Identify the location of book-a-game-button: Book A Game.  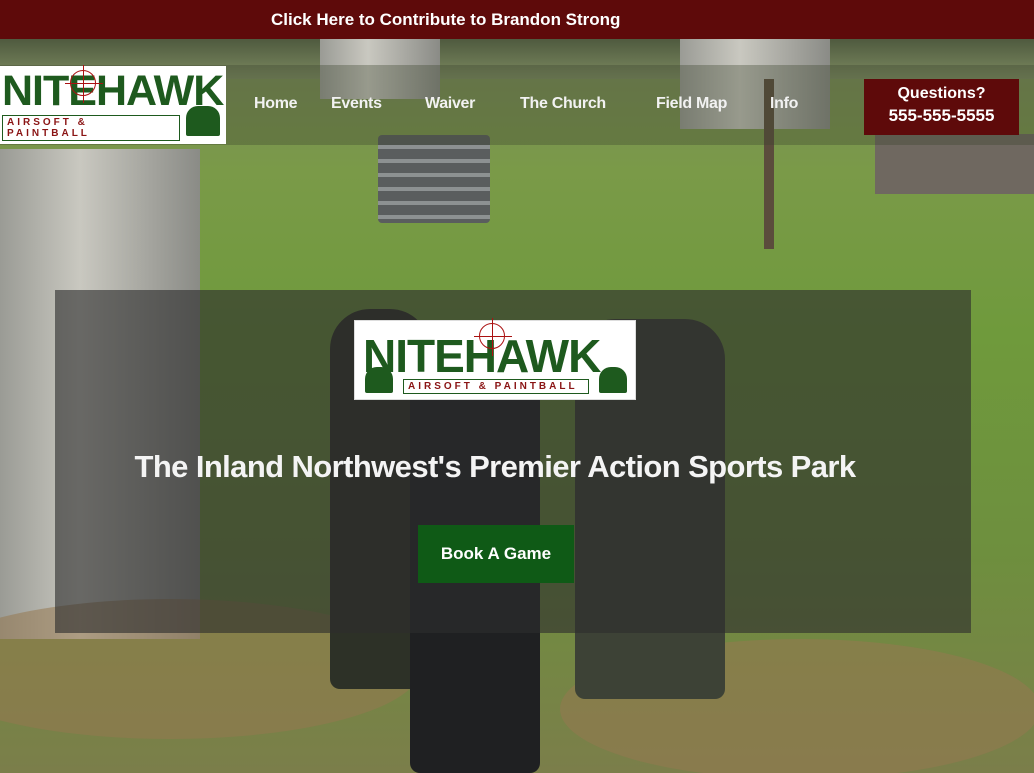
(496, 554).